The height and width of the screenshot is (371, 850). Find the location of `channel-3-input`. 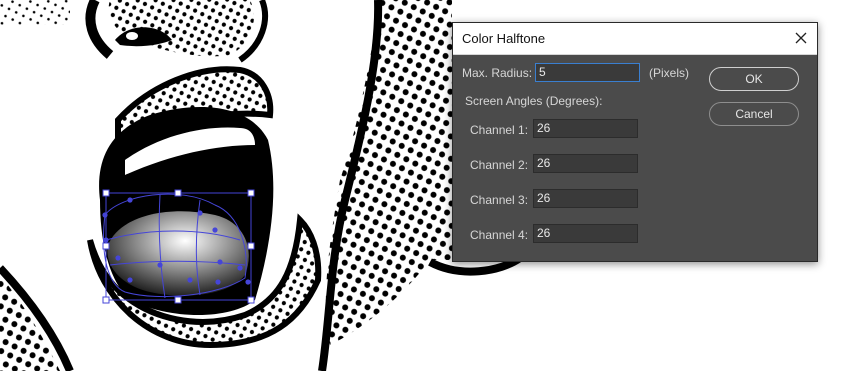

channel-3-input is located at coordinates (585, 198).